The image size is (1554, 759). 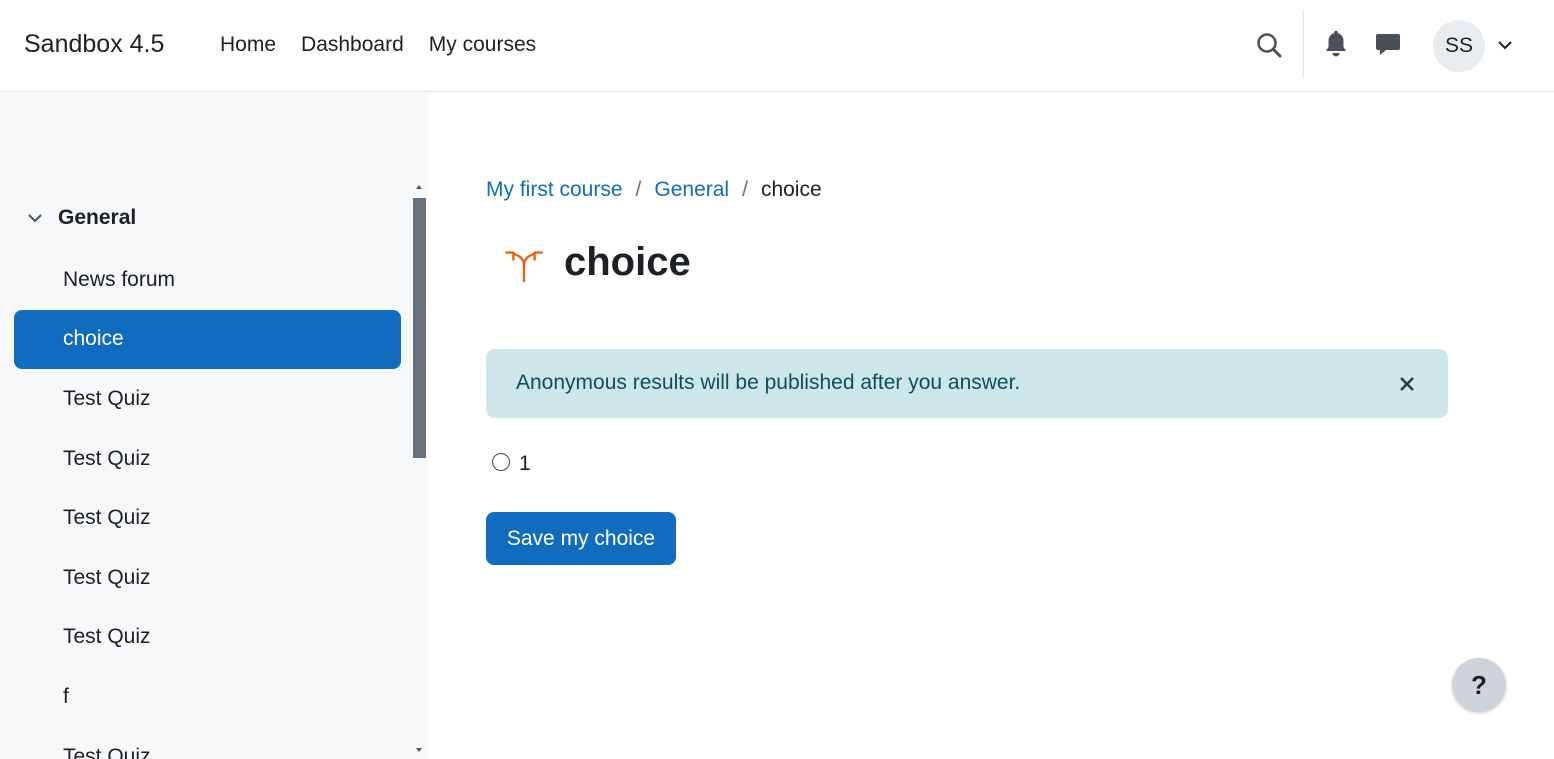 I want to click on choice-option: 1, so click(x=511, y=462).